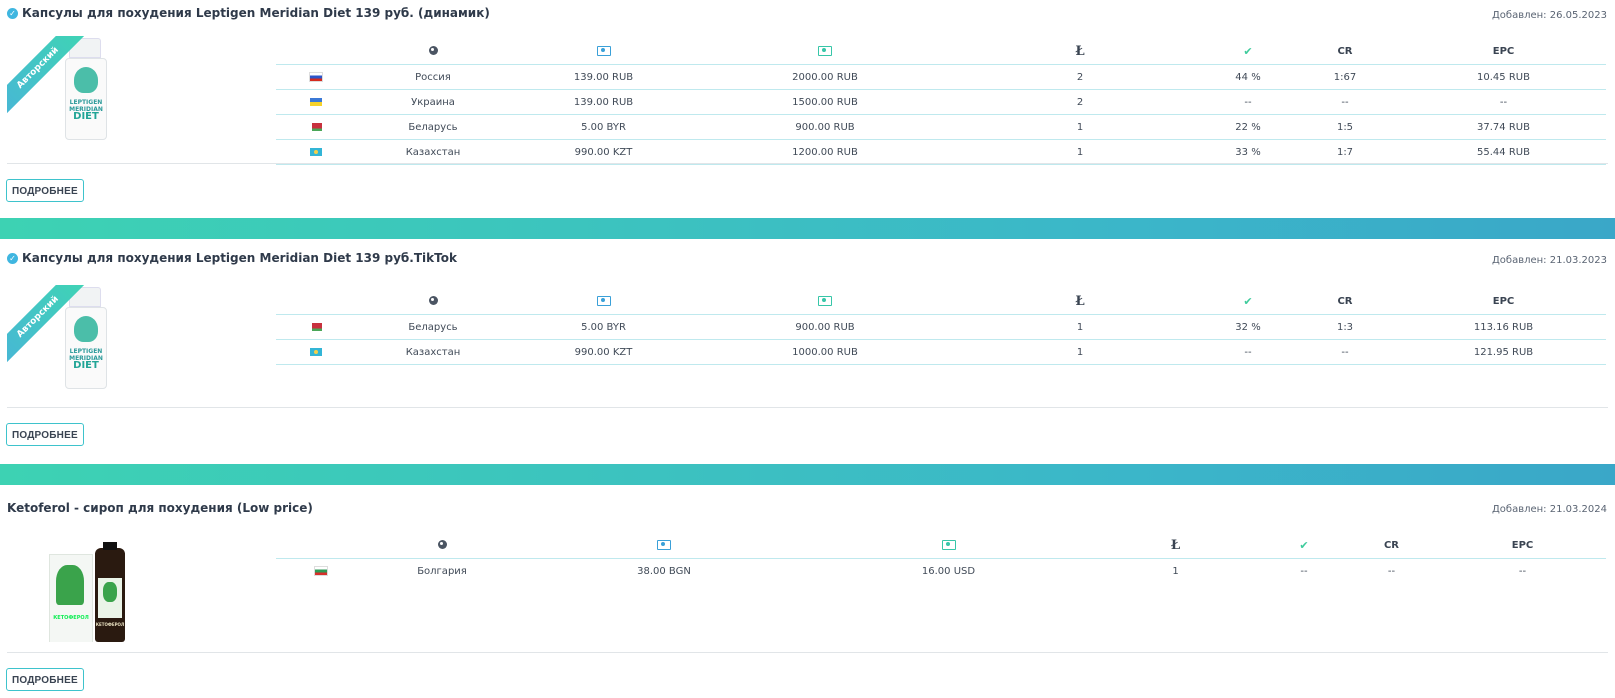 The width and height of the screenshot is (1615, 698). I want to click on bottle-image: LEPTIGEN MERIDIAN DIET, so click(86, 338).